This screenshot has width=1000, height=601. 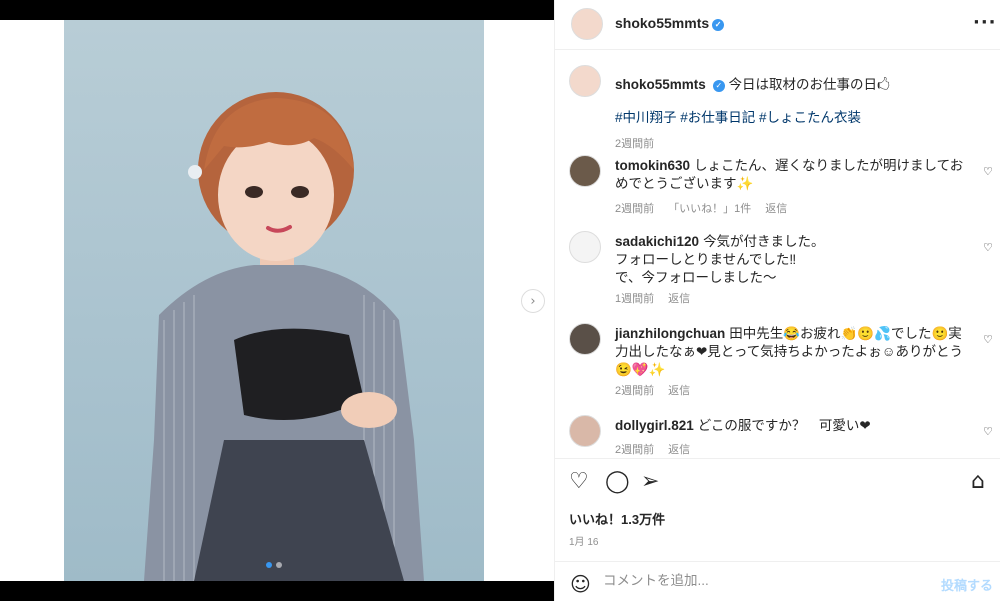 What do you see at coordinates (617, 518) in the screenshot?
I see `likes-count: いいね！1.3万件` at bounding box center [617, 518].